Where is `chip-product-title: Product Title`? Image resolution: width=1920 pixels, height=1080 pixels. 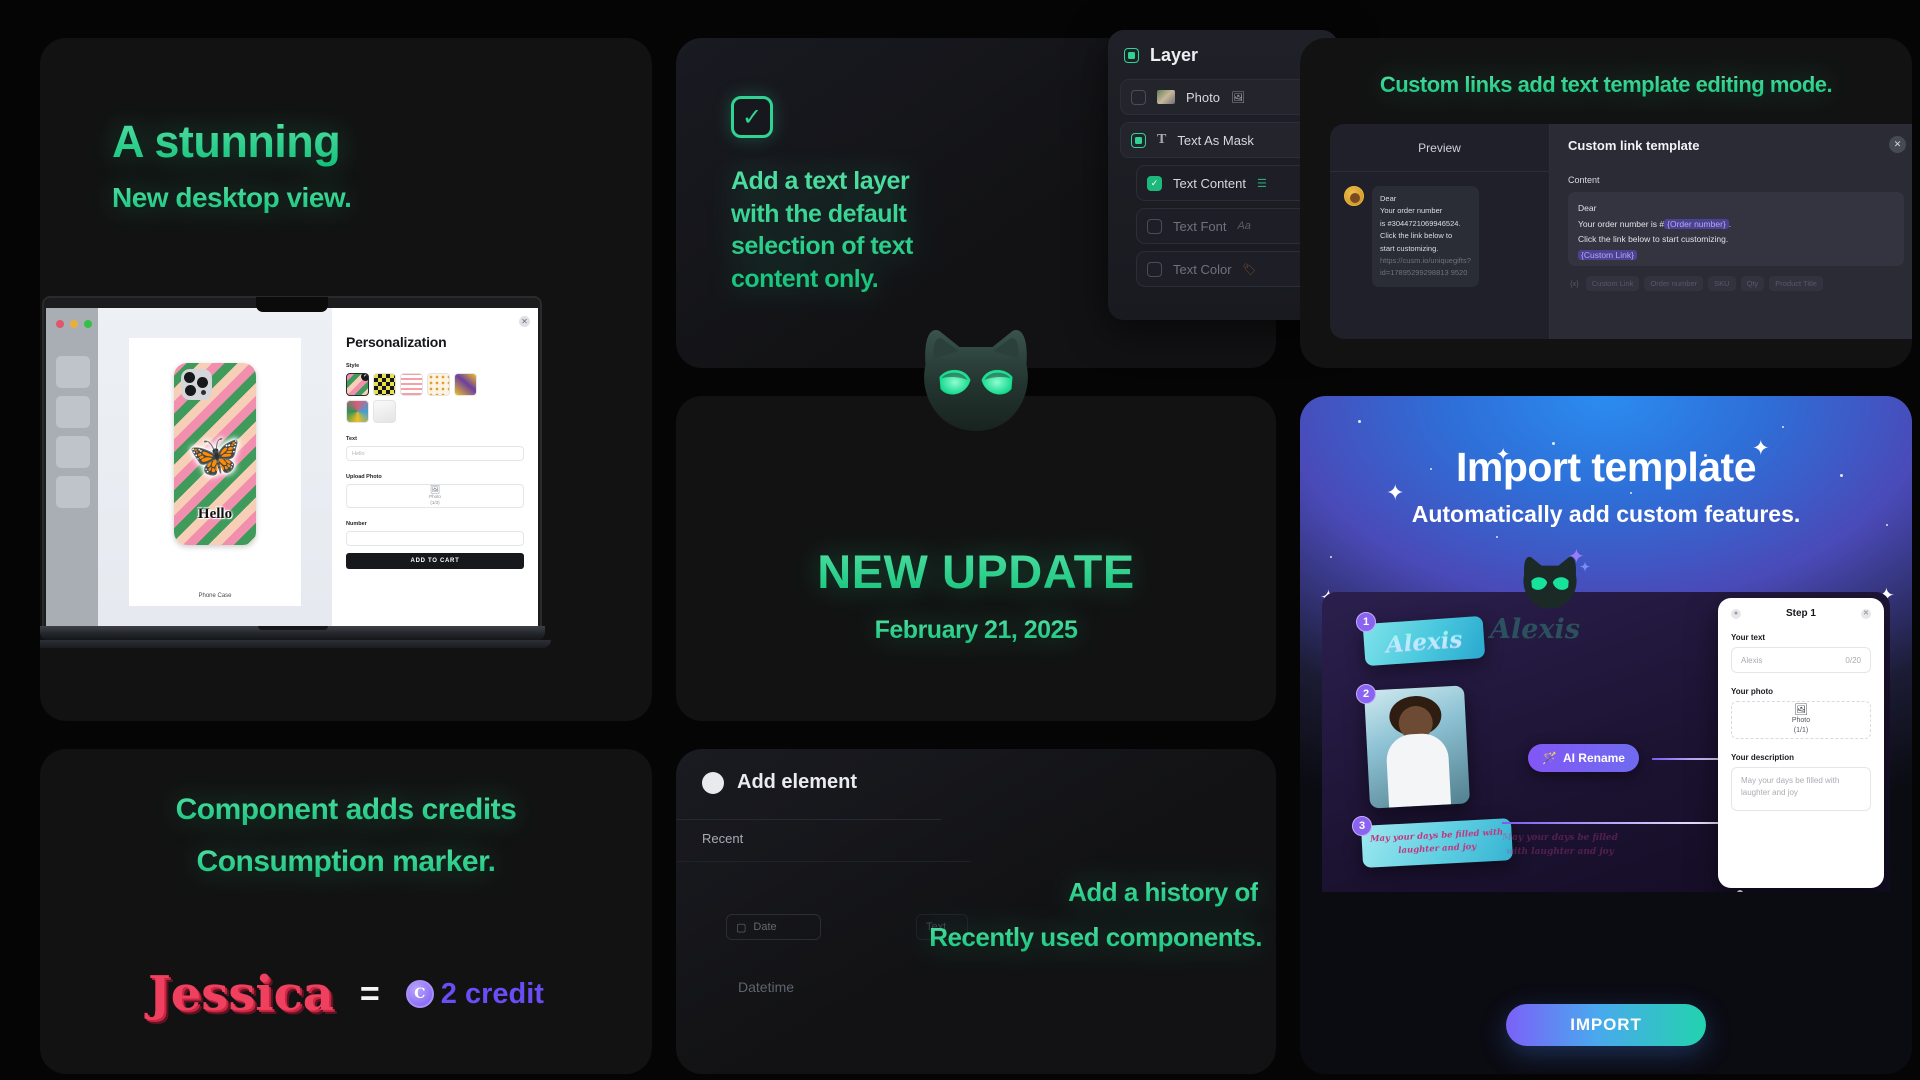
chip-product-title: Product Title is located at coordinates (1796, 283).